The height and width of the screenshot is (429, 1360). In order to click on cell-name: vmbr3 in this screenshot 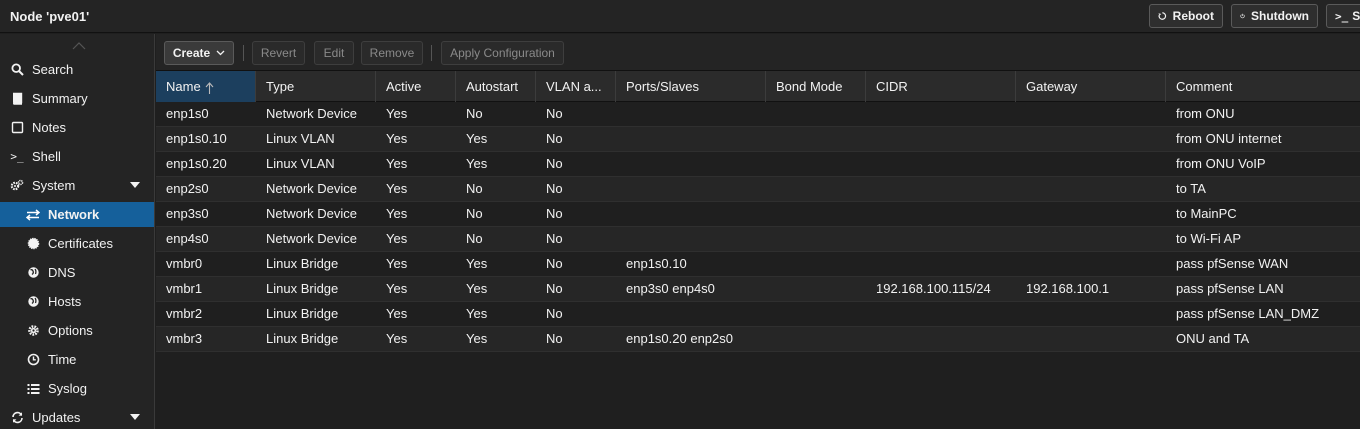, I will do `click(184, 338)`.